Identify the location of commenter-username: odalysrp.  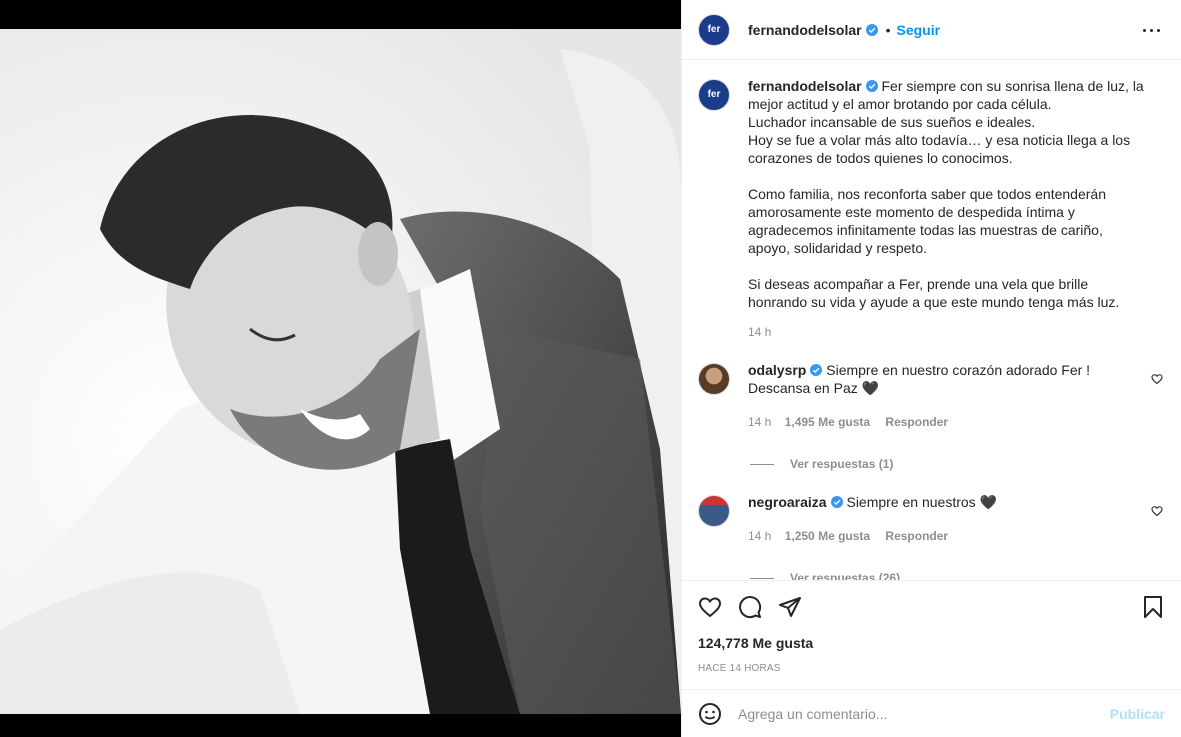
(777, 370).